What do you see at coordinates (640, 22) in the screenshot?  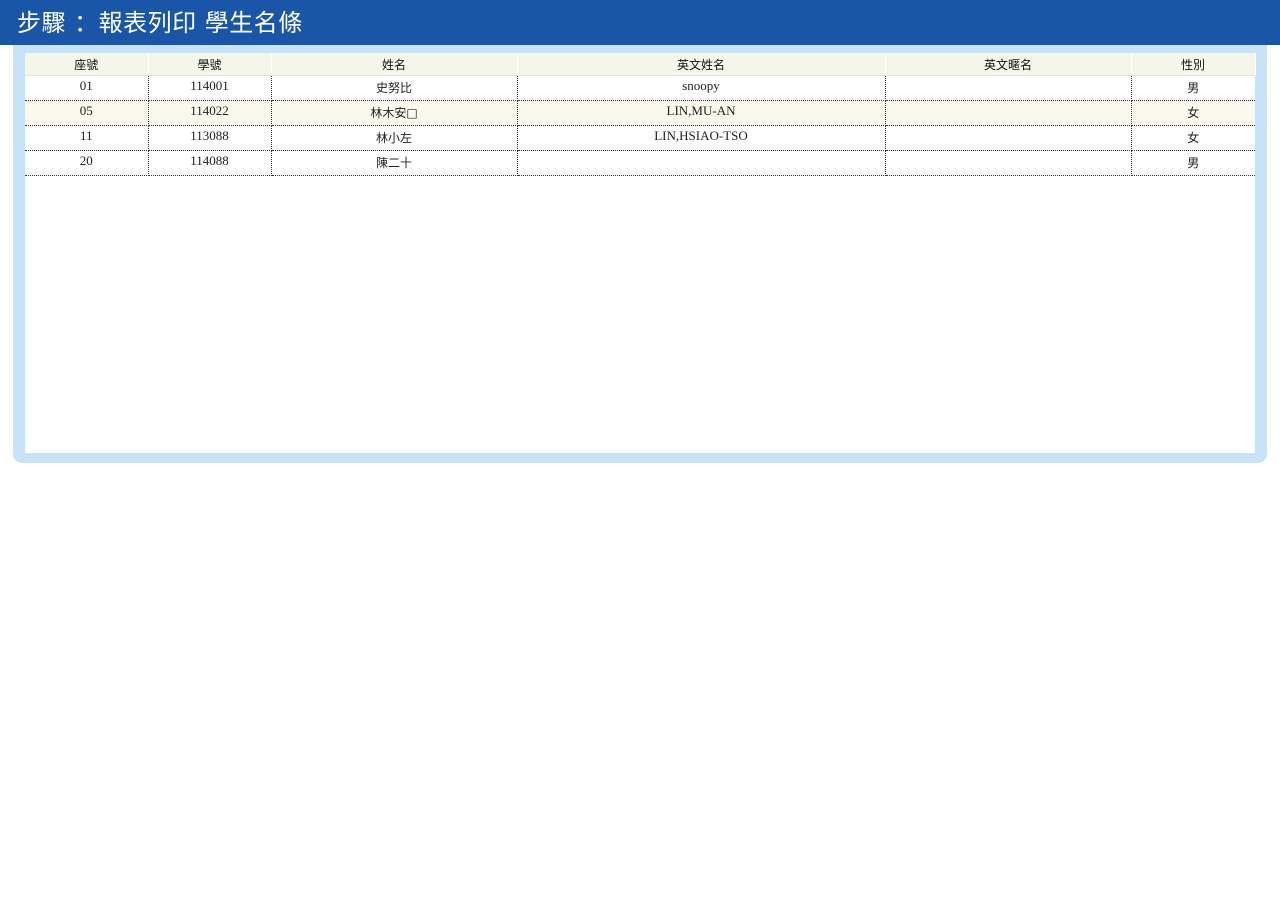 I see `page-header: 步驟 ：報表列印 學生名條` at bounding box center [640, 22].